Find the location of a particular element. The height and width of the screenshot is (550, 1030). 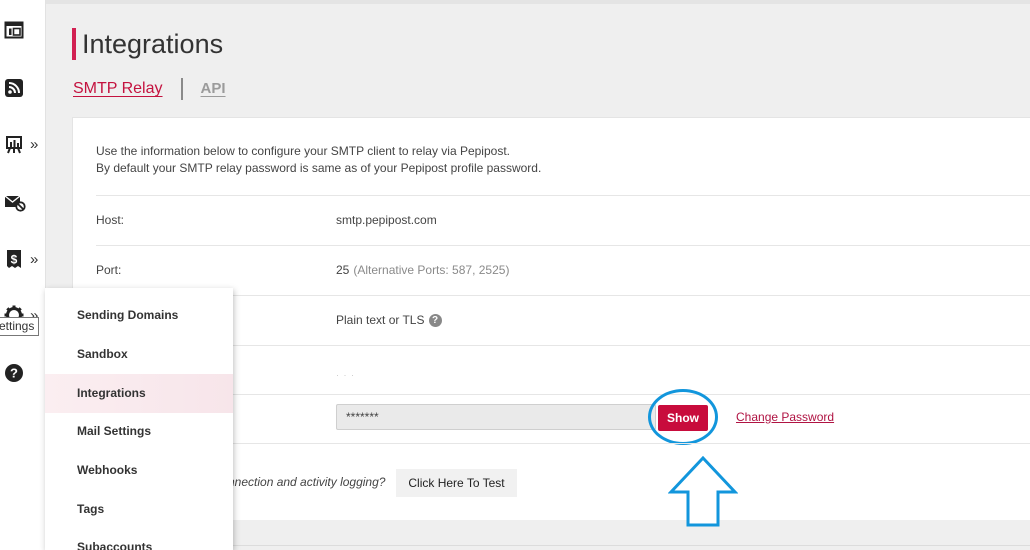

port-label: Port: is located at coordinates (109, 270).